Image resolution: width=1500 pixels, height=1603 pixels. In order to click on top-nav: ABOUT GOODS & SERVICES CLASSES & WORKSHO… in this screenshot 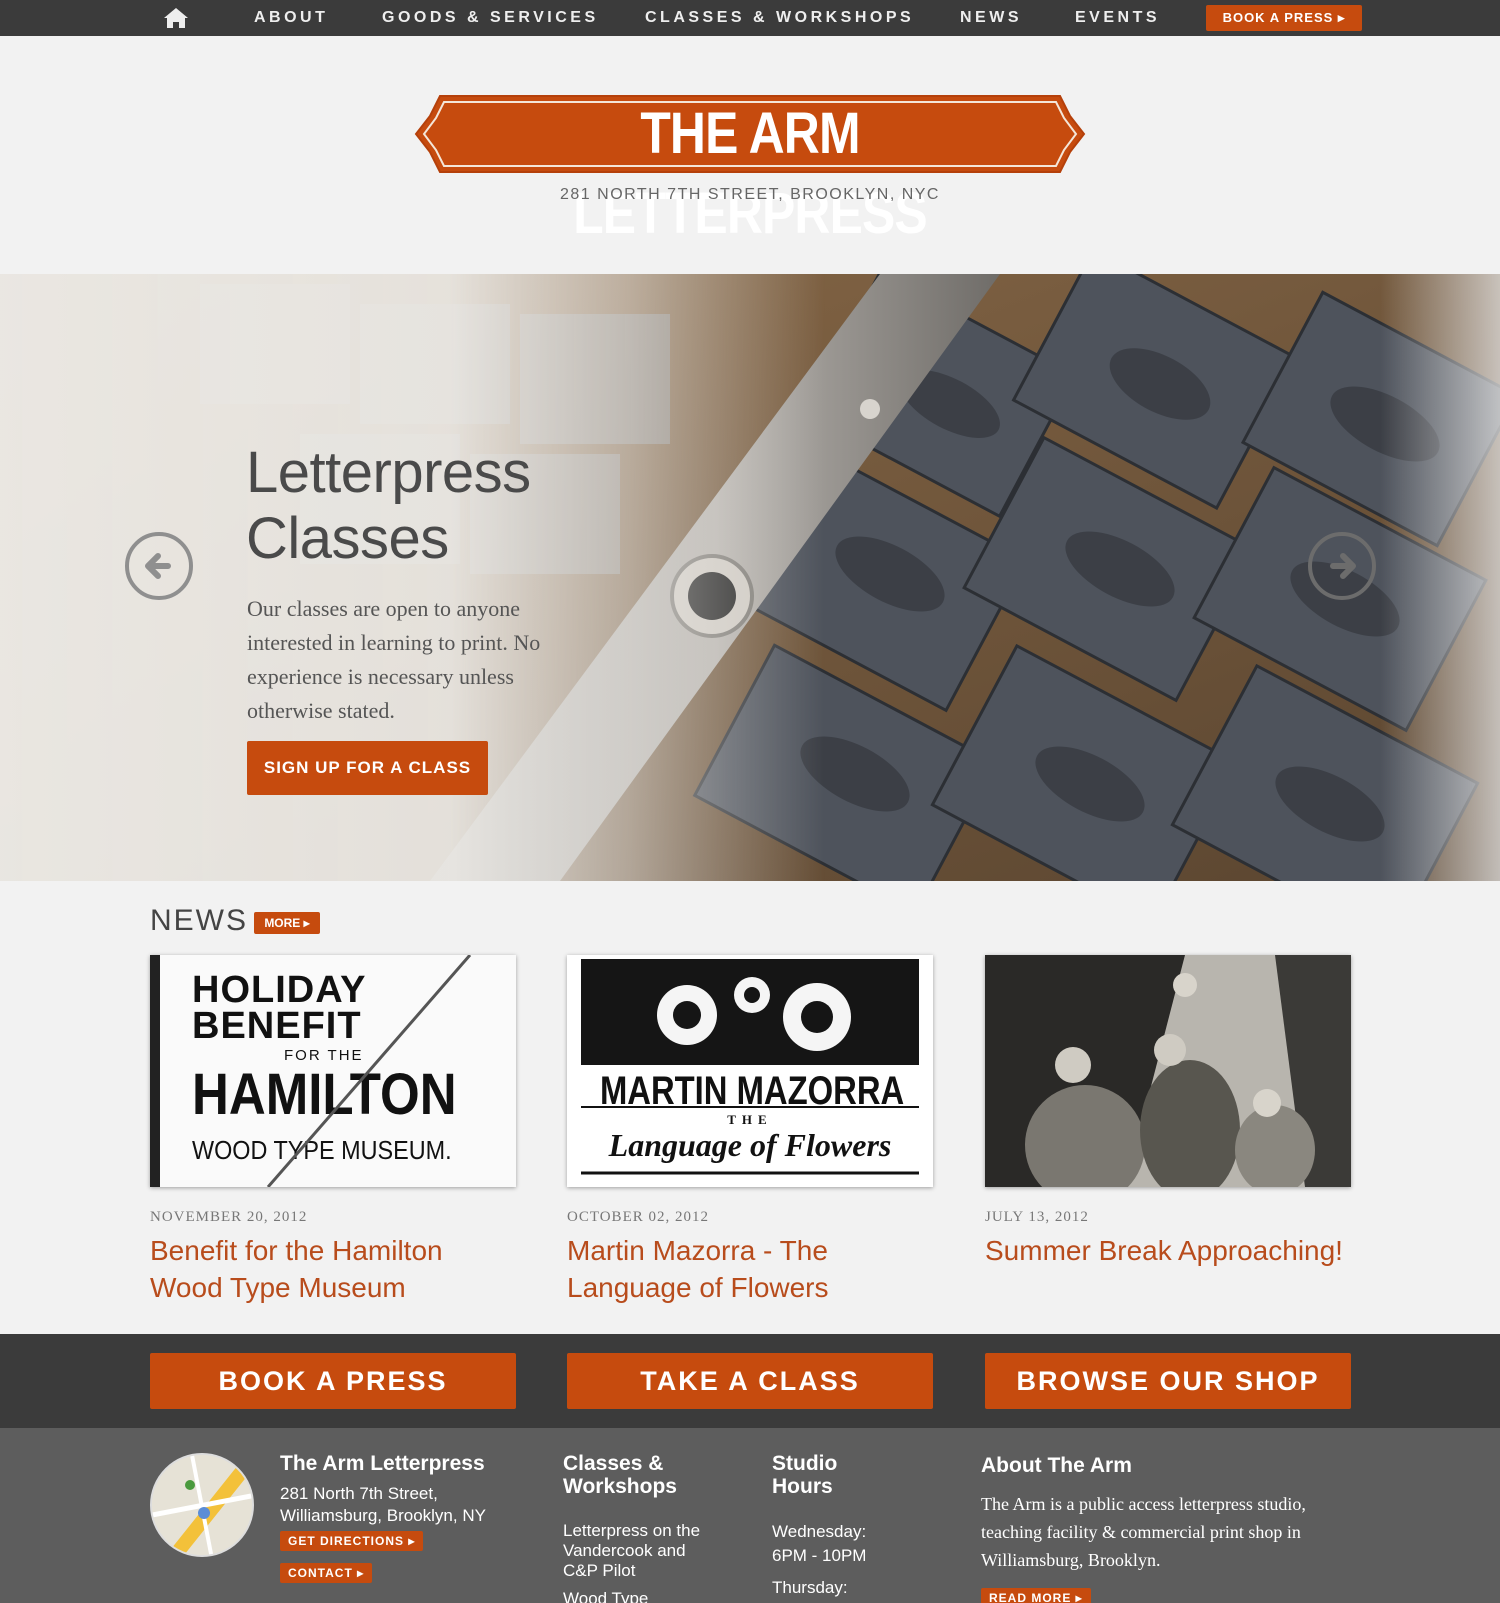, I will do `click(750, 18)`.